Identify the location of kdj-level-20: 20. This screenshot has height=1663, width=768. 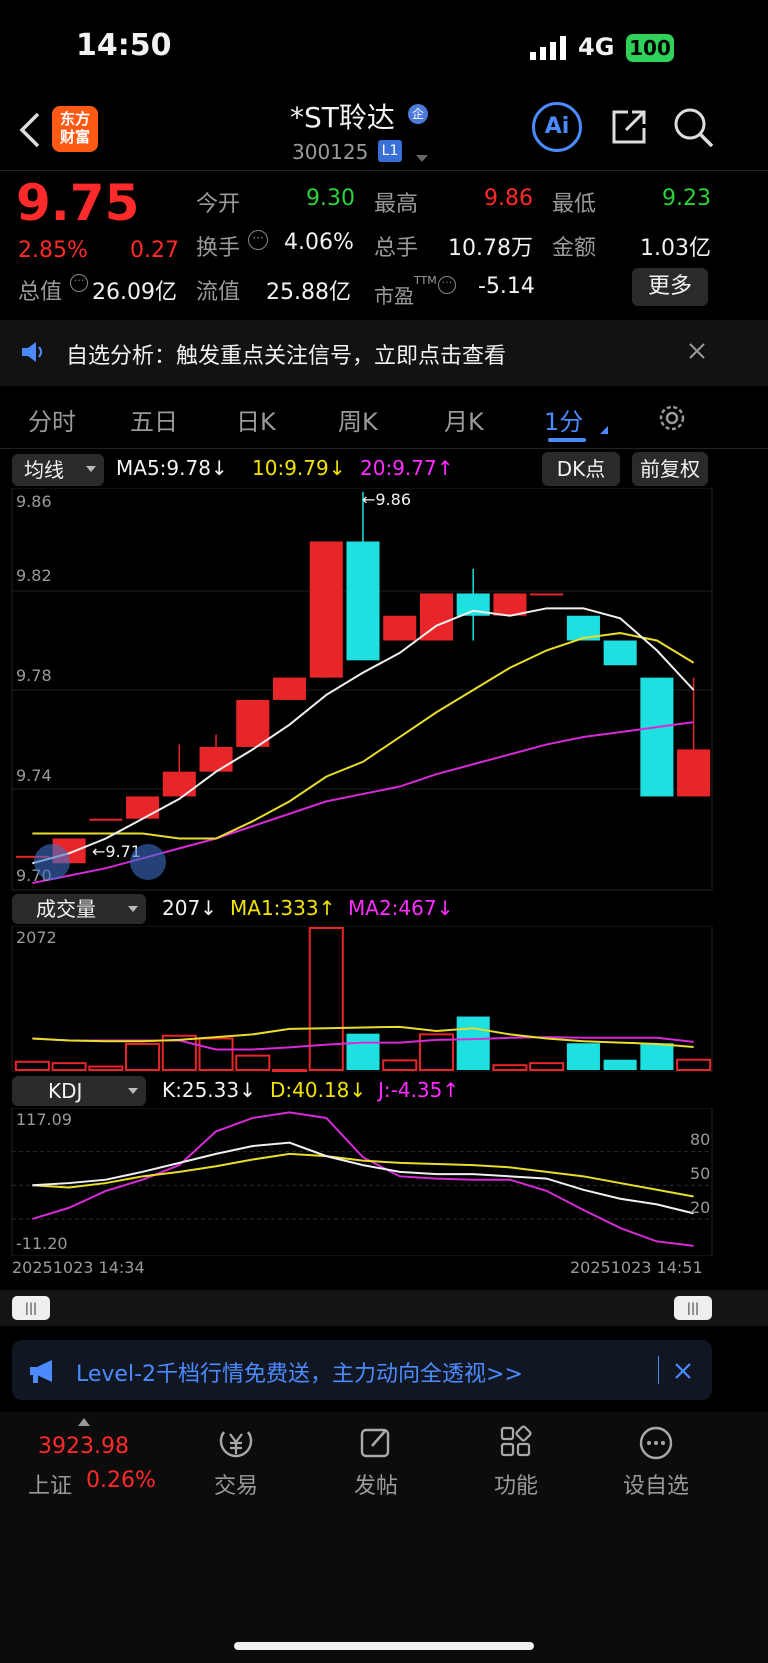
(700, 1207).